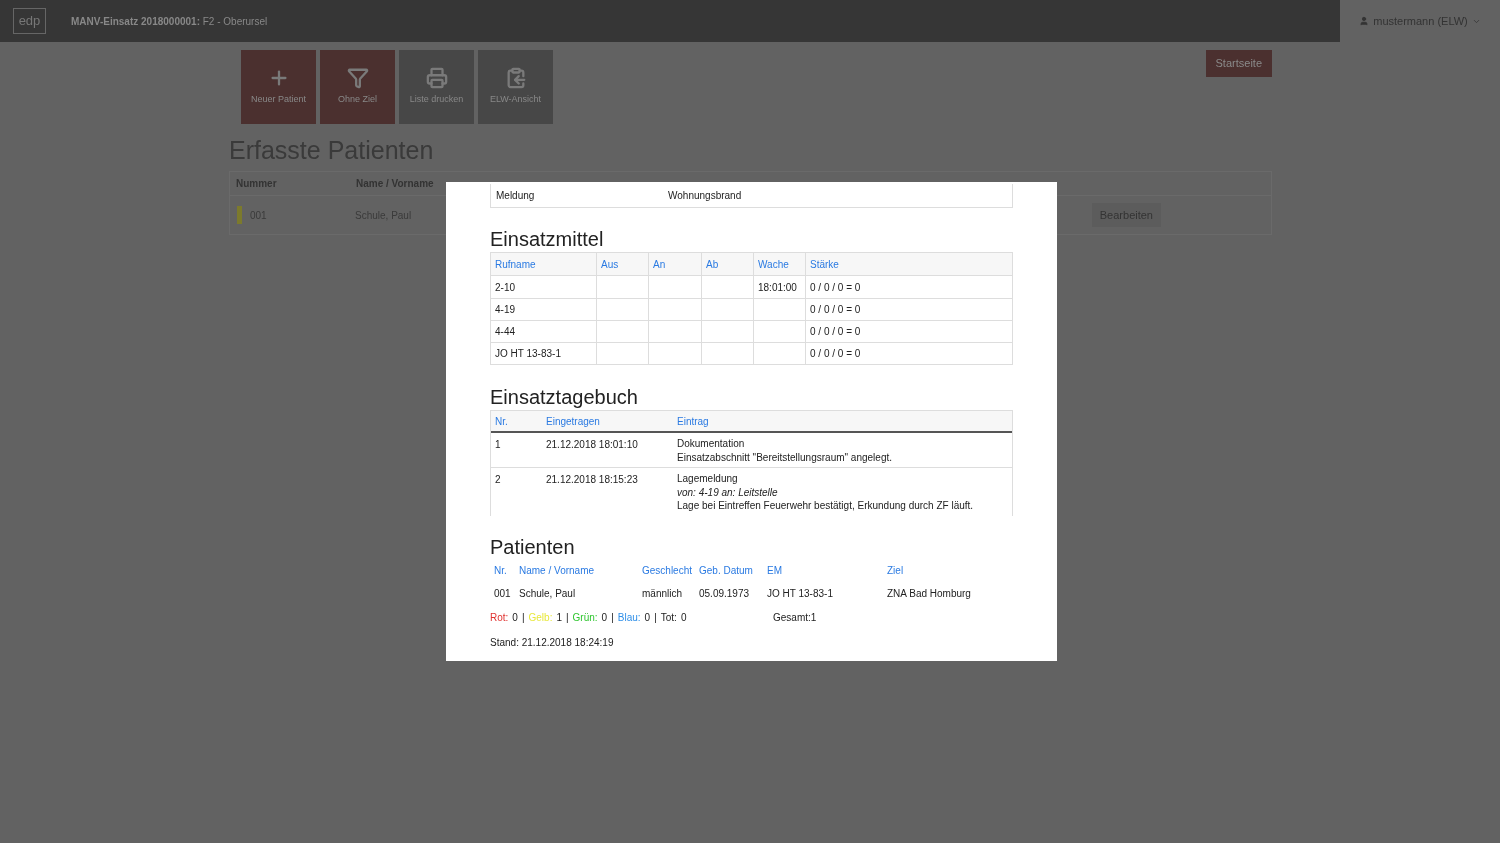 The image size is (1500, 843). Describe the element at coordinates (708, 479) in the screenshot. I see `log-text: Lagemeldung` at that location.